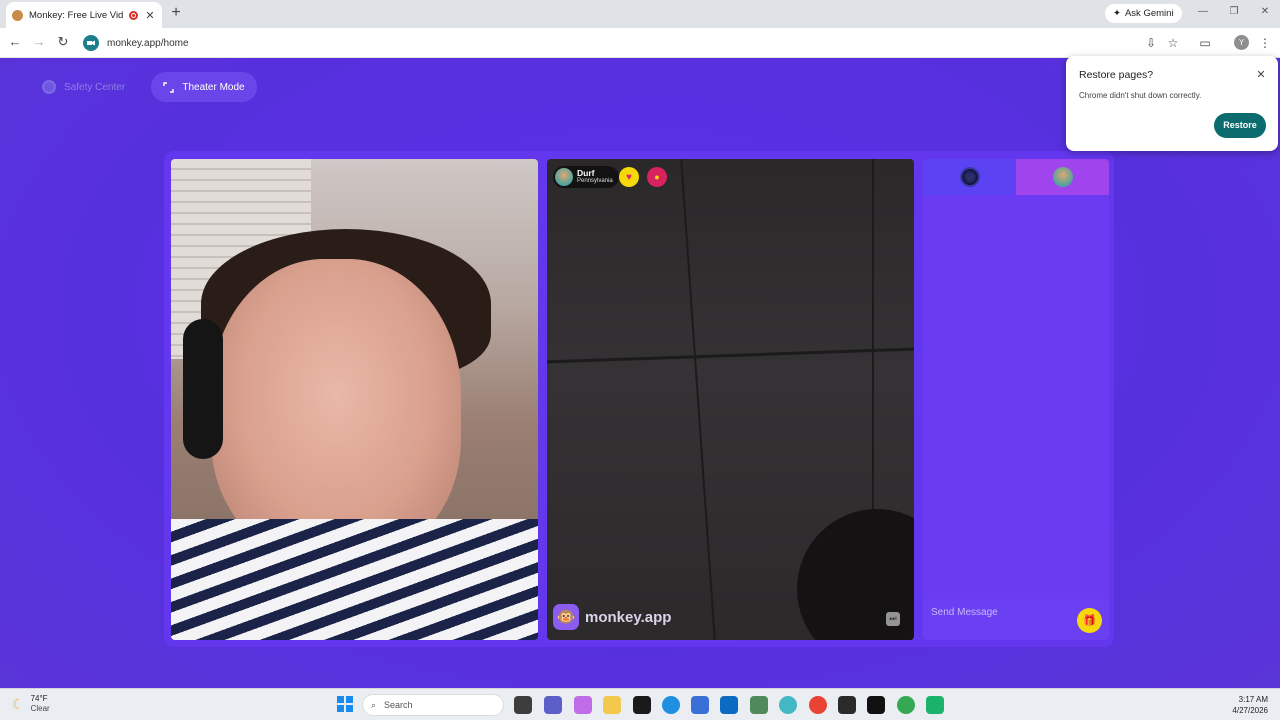 The height and width of the screenshot is (720, 1280). Describe the element at coordinates (610, 43) in the screenshot. I see `address-bar: monkey.app/home` at that location.